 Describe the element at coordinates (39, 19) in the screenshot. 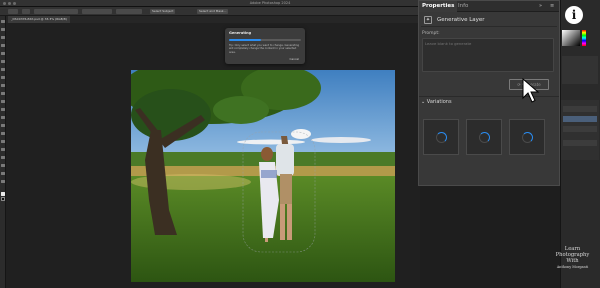

I see `document-tab: _DSC0376-Edit.psd @ 33.3% (RGB/8)` at that location.